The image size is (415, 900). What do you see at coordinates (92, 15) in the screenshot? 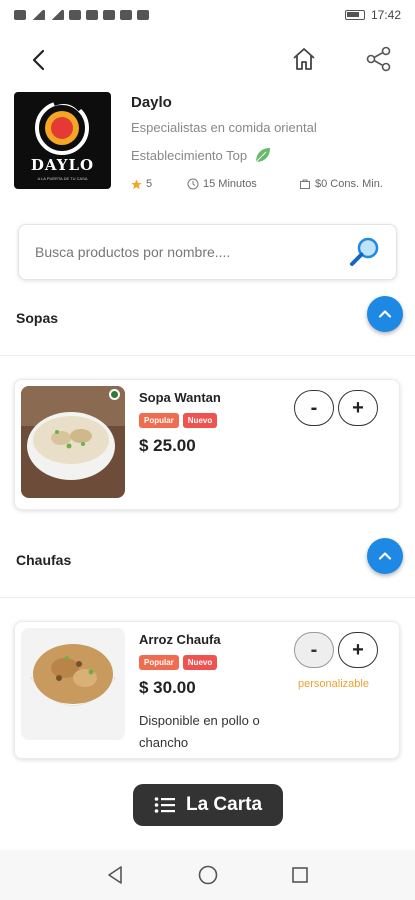
I see `wrench-icon` at bounding box center [92, 15].